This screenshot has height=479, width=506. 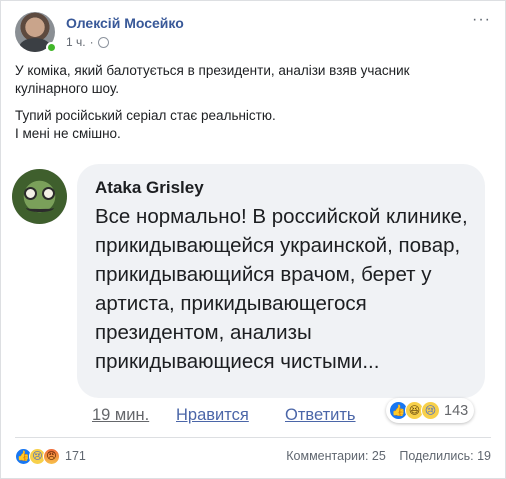 What do you see at coordinates (253, 456) in the screenshot?
I see `post-footer: 👍 😢 😠 171 Комментарии: 25 Поделились: 19` at bounding box center [253, 456].